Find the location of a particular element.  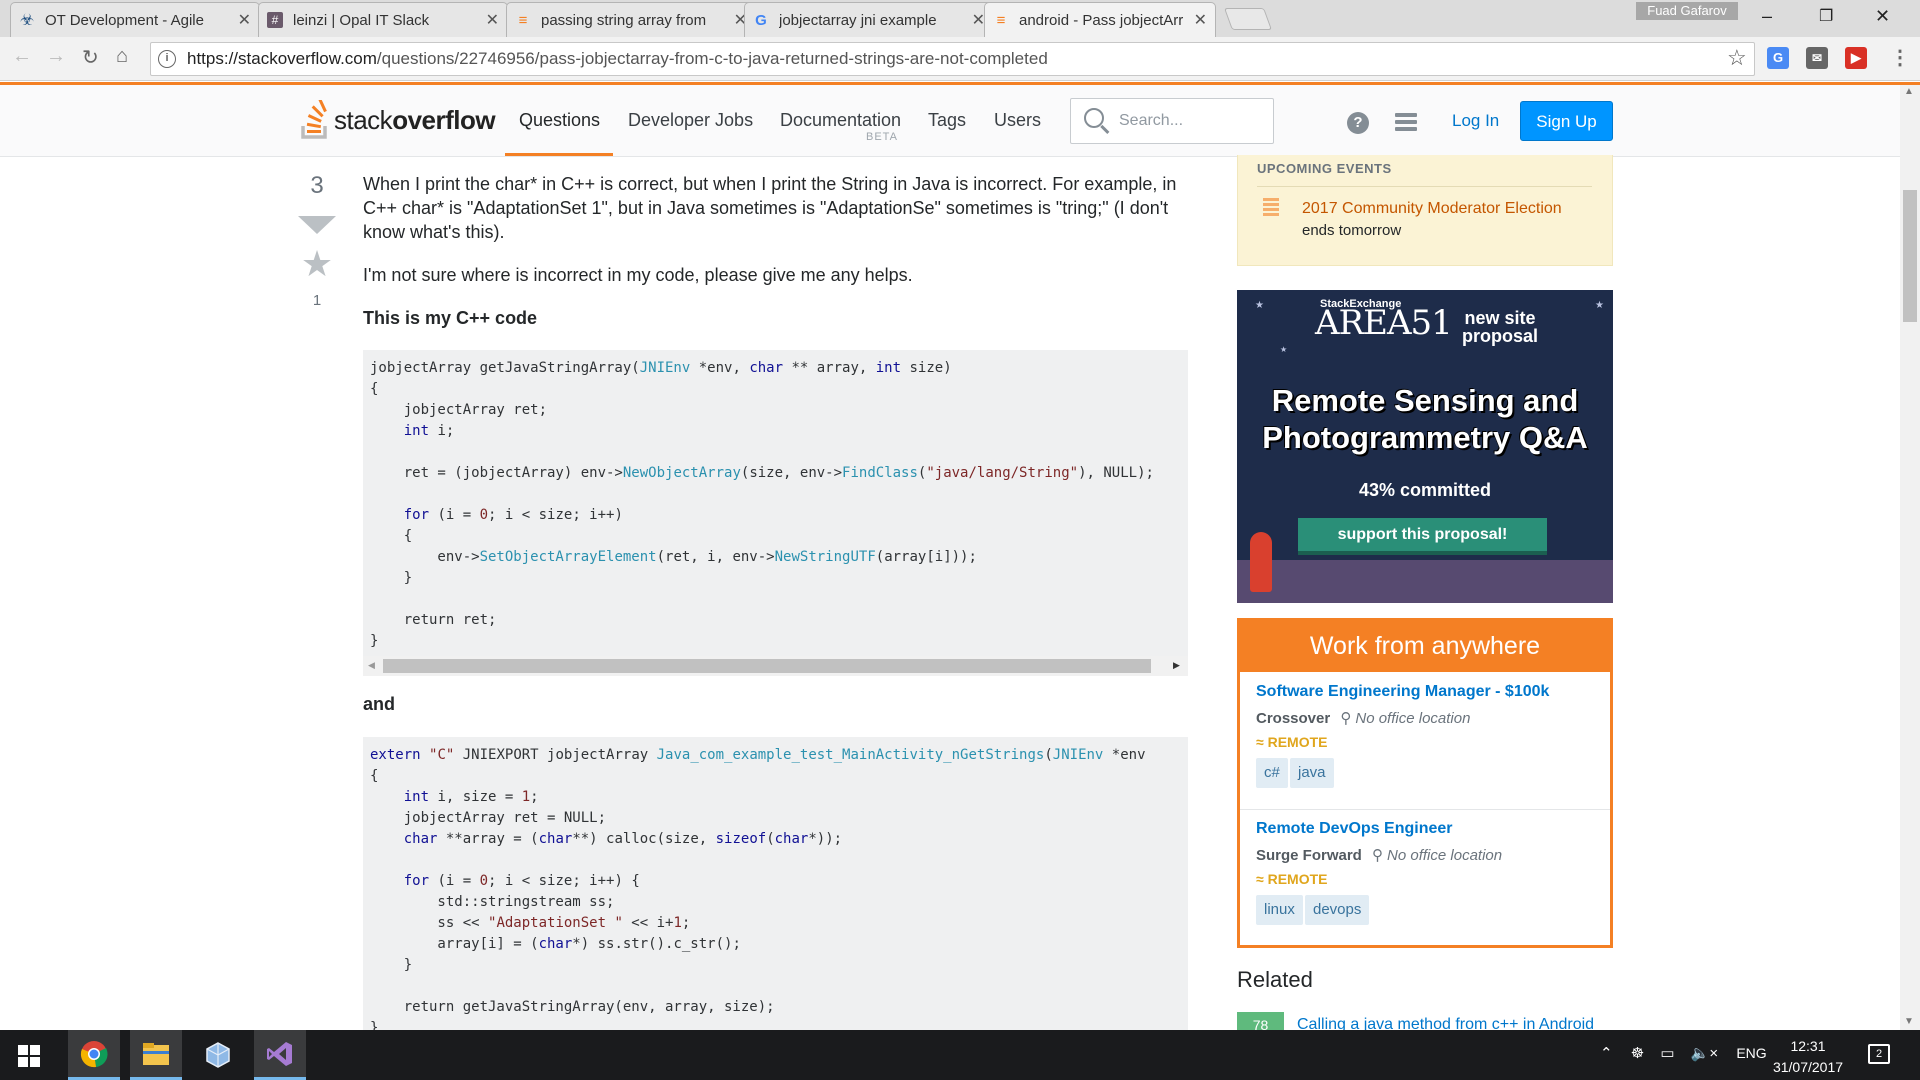

translate-extension-icon: G is located at coordinates (1778, 58).